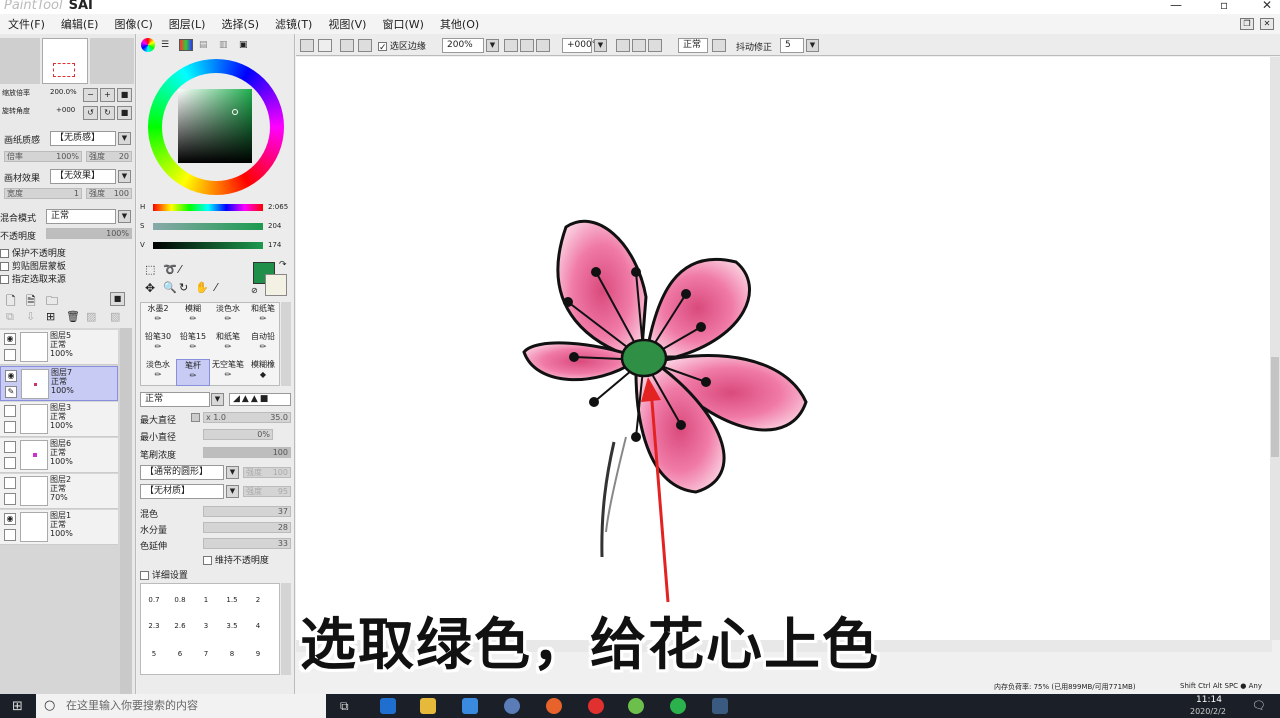 Image resolution: width=1280 pixels, height=718 pixels. What do you see at coordinates (59, 419) in the screenshot?
I see `layer-row: 图层3 正常 100%` at bounding box center [59, 419].